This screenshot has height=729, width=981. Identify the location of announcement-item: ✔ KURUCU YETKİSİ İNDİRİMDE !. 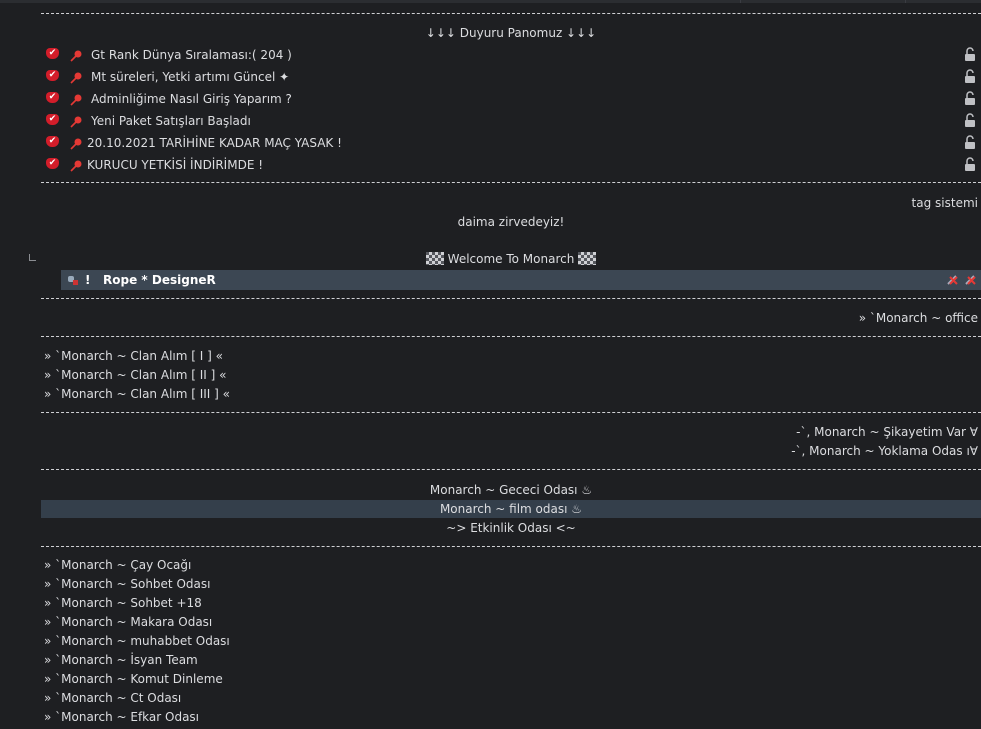
(511, 166).